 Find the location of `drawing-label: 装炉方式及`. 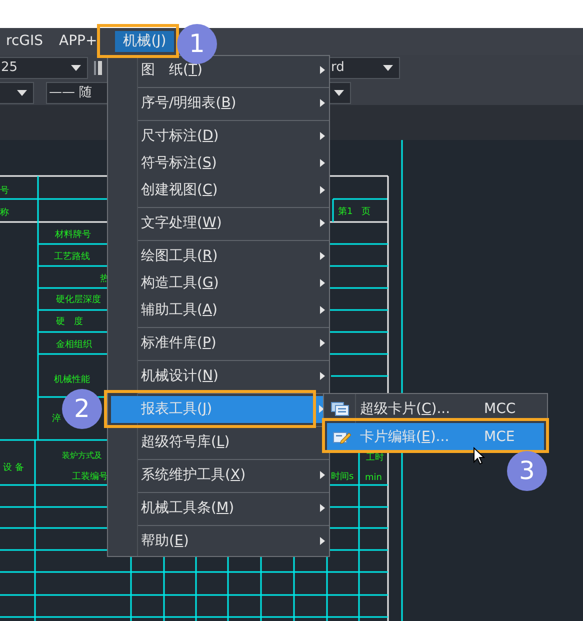

drawing-label: 装炉方式及 is located at coordinates (82, 455).